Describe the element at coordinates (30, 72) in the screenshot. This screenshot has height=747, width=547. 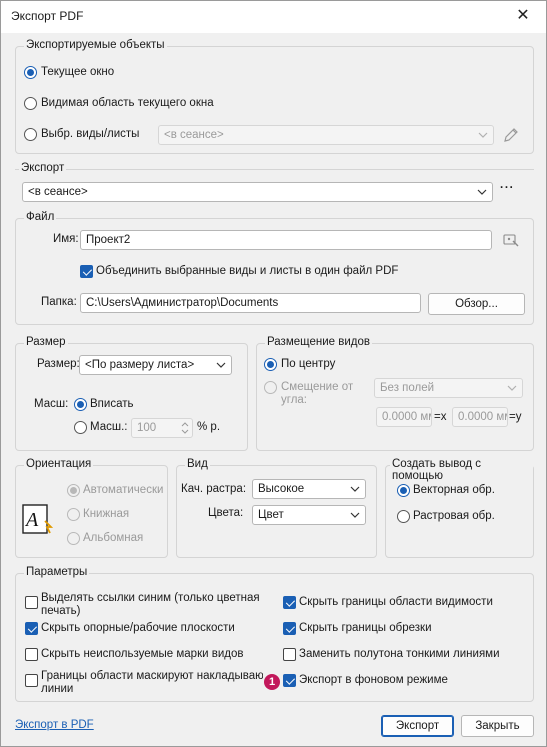
I see `radio-current-window` at that location.